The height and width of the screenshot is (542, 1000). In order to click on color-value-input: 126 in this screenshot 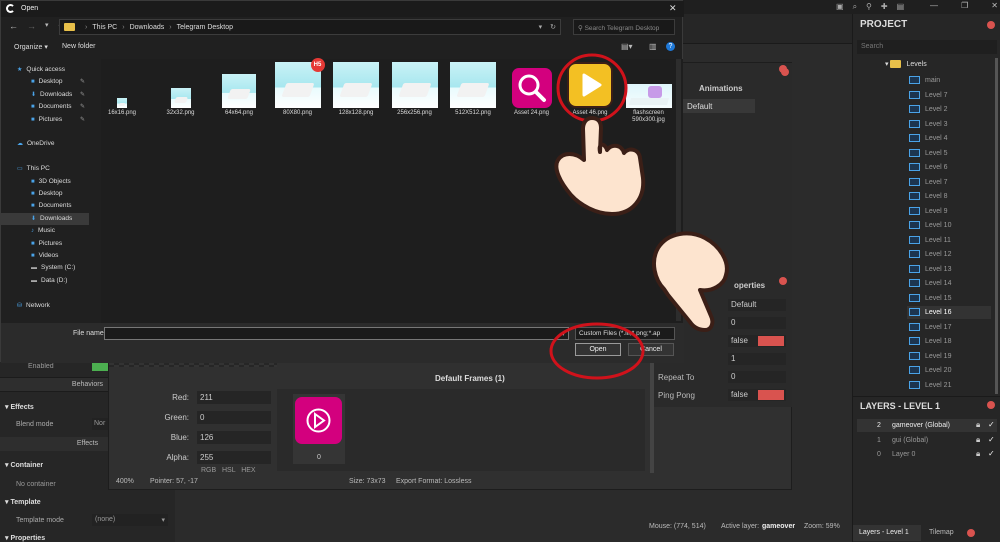, I will do `click(234, 437)`.